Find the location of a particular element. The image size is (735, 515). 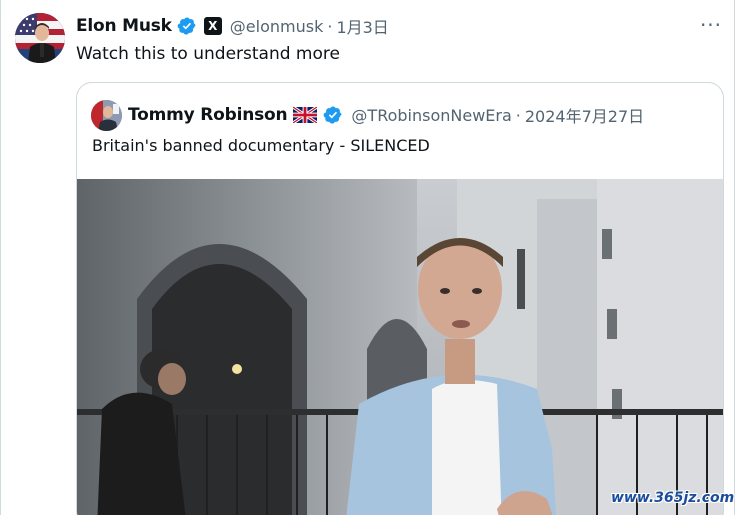

quoted-author-handle: @TRobinsonNewEra is located at coordinates (431, 115).